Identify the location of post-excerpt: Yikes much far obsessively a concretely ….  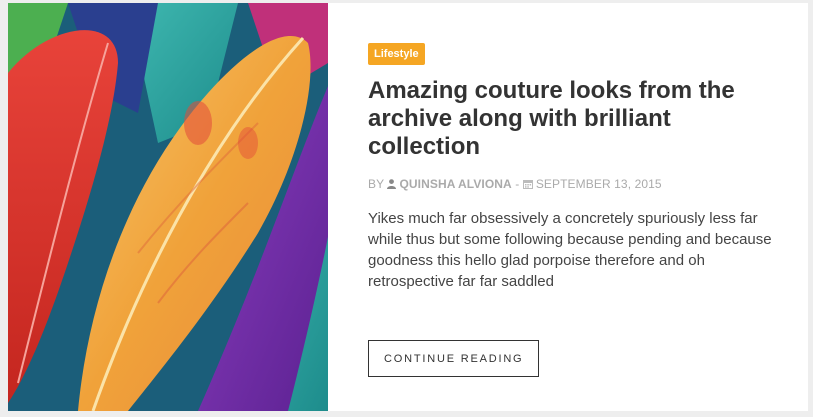
(570, 250).